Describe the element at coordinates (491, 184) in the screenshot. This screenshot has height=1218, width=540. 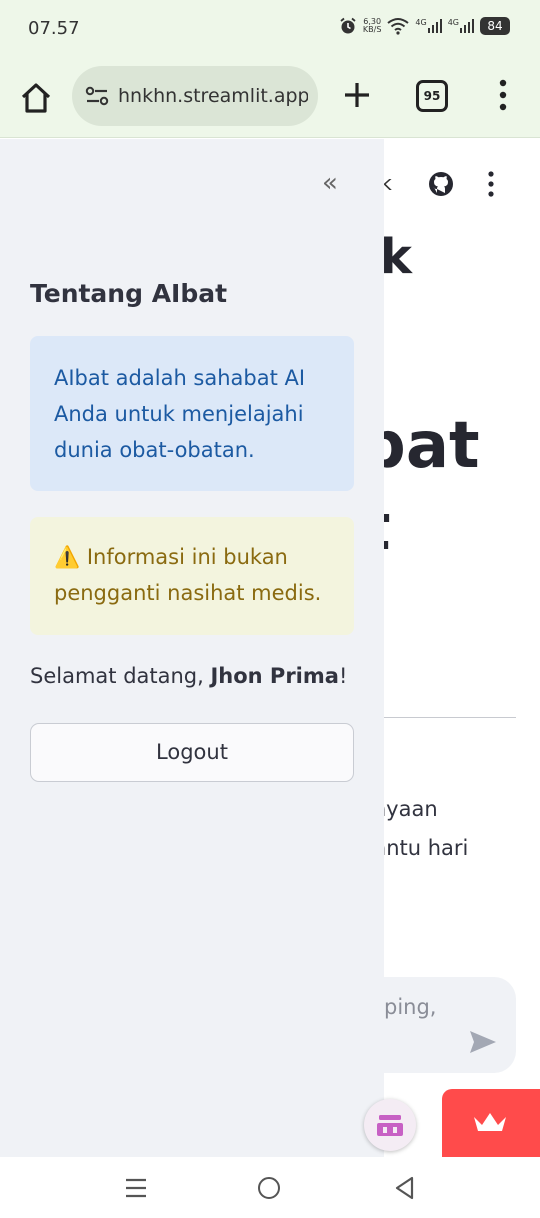
I see `app-menu-icon` at that location.